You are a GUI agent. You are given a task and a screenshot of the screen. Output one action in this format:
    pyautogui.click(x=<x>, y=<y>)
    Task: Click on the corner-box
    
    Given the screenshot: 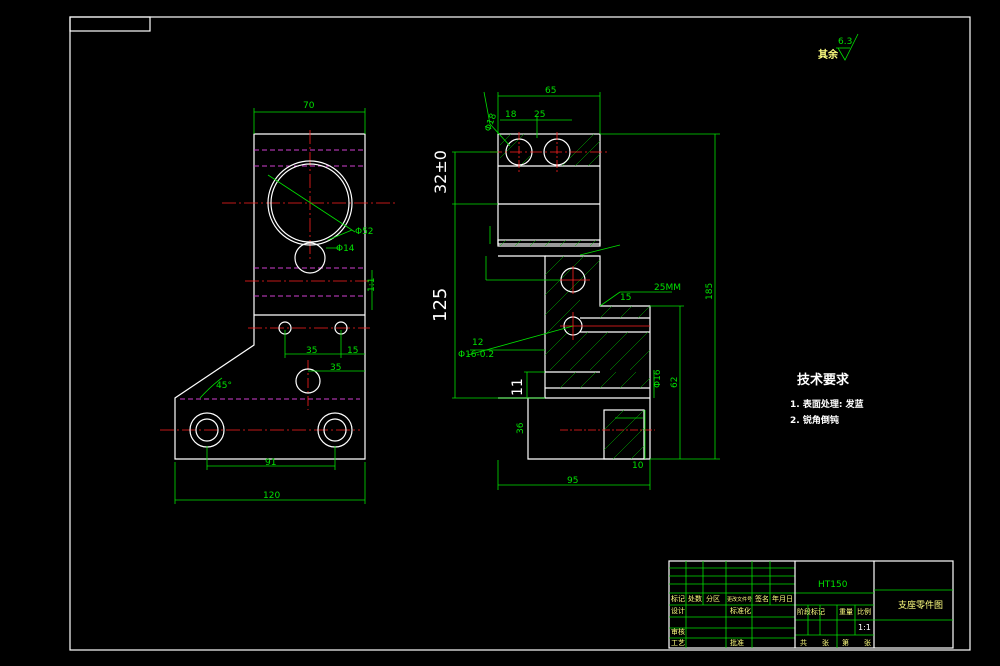 What is the action you would take?
    pyautogui.click(x=110, y=24)
    